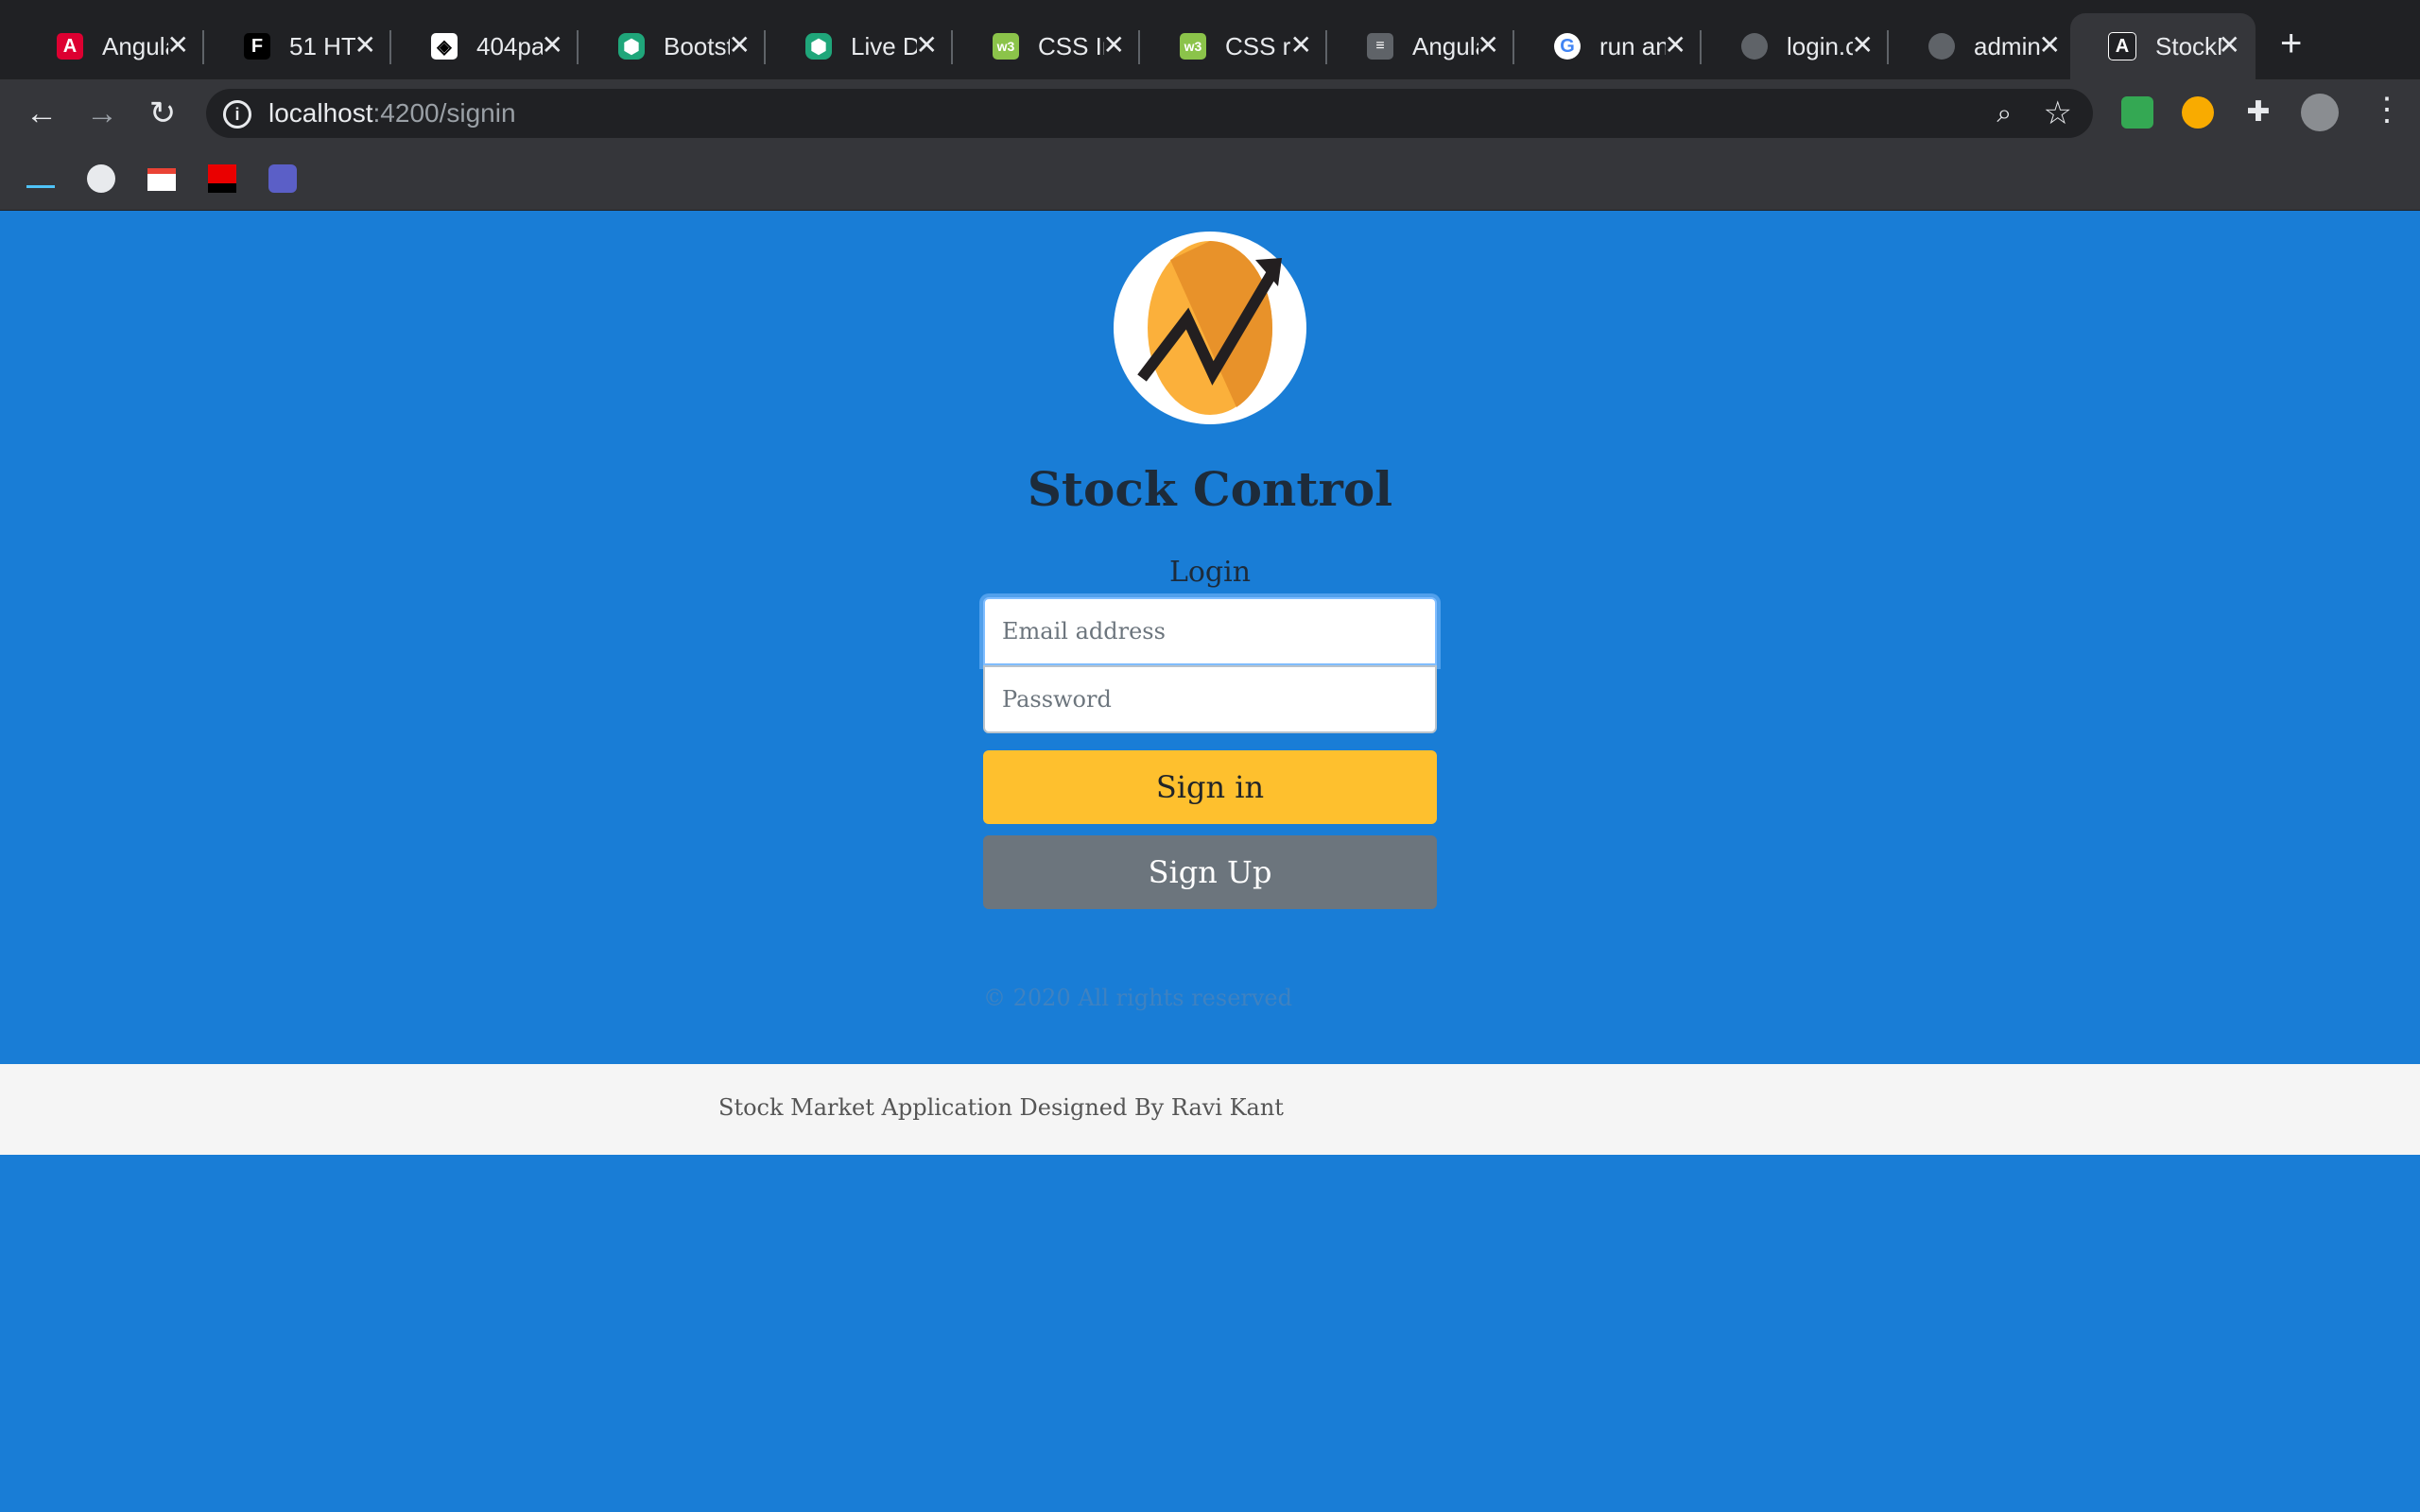 The height and width of the screenshot is (1512, 2420). I want to click on stock-chart-logo-icon, so click(1210, 328).